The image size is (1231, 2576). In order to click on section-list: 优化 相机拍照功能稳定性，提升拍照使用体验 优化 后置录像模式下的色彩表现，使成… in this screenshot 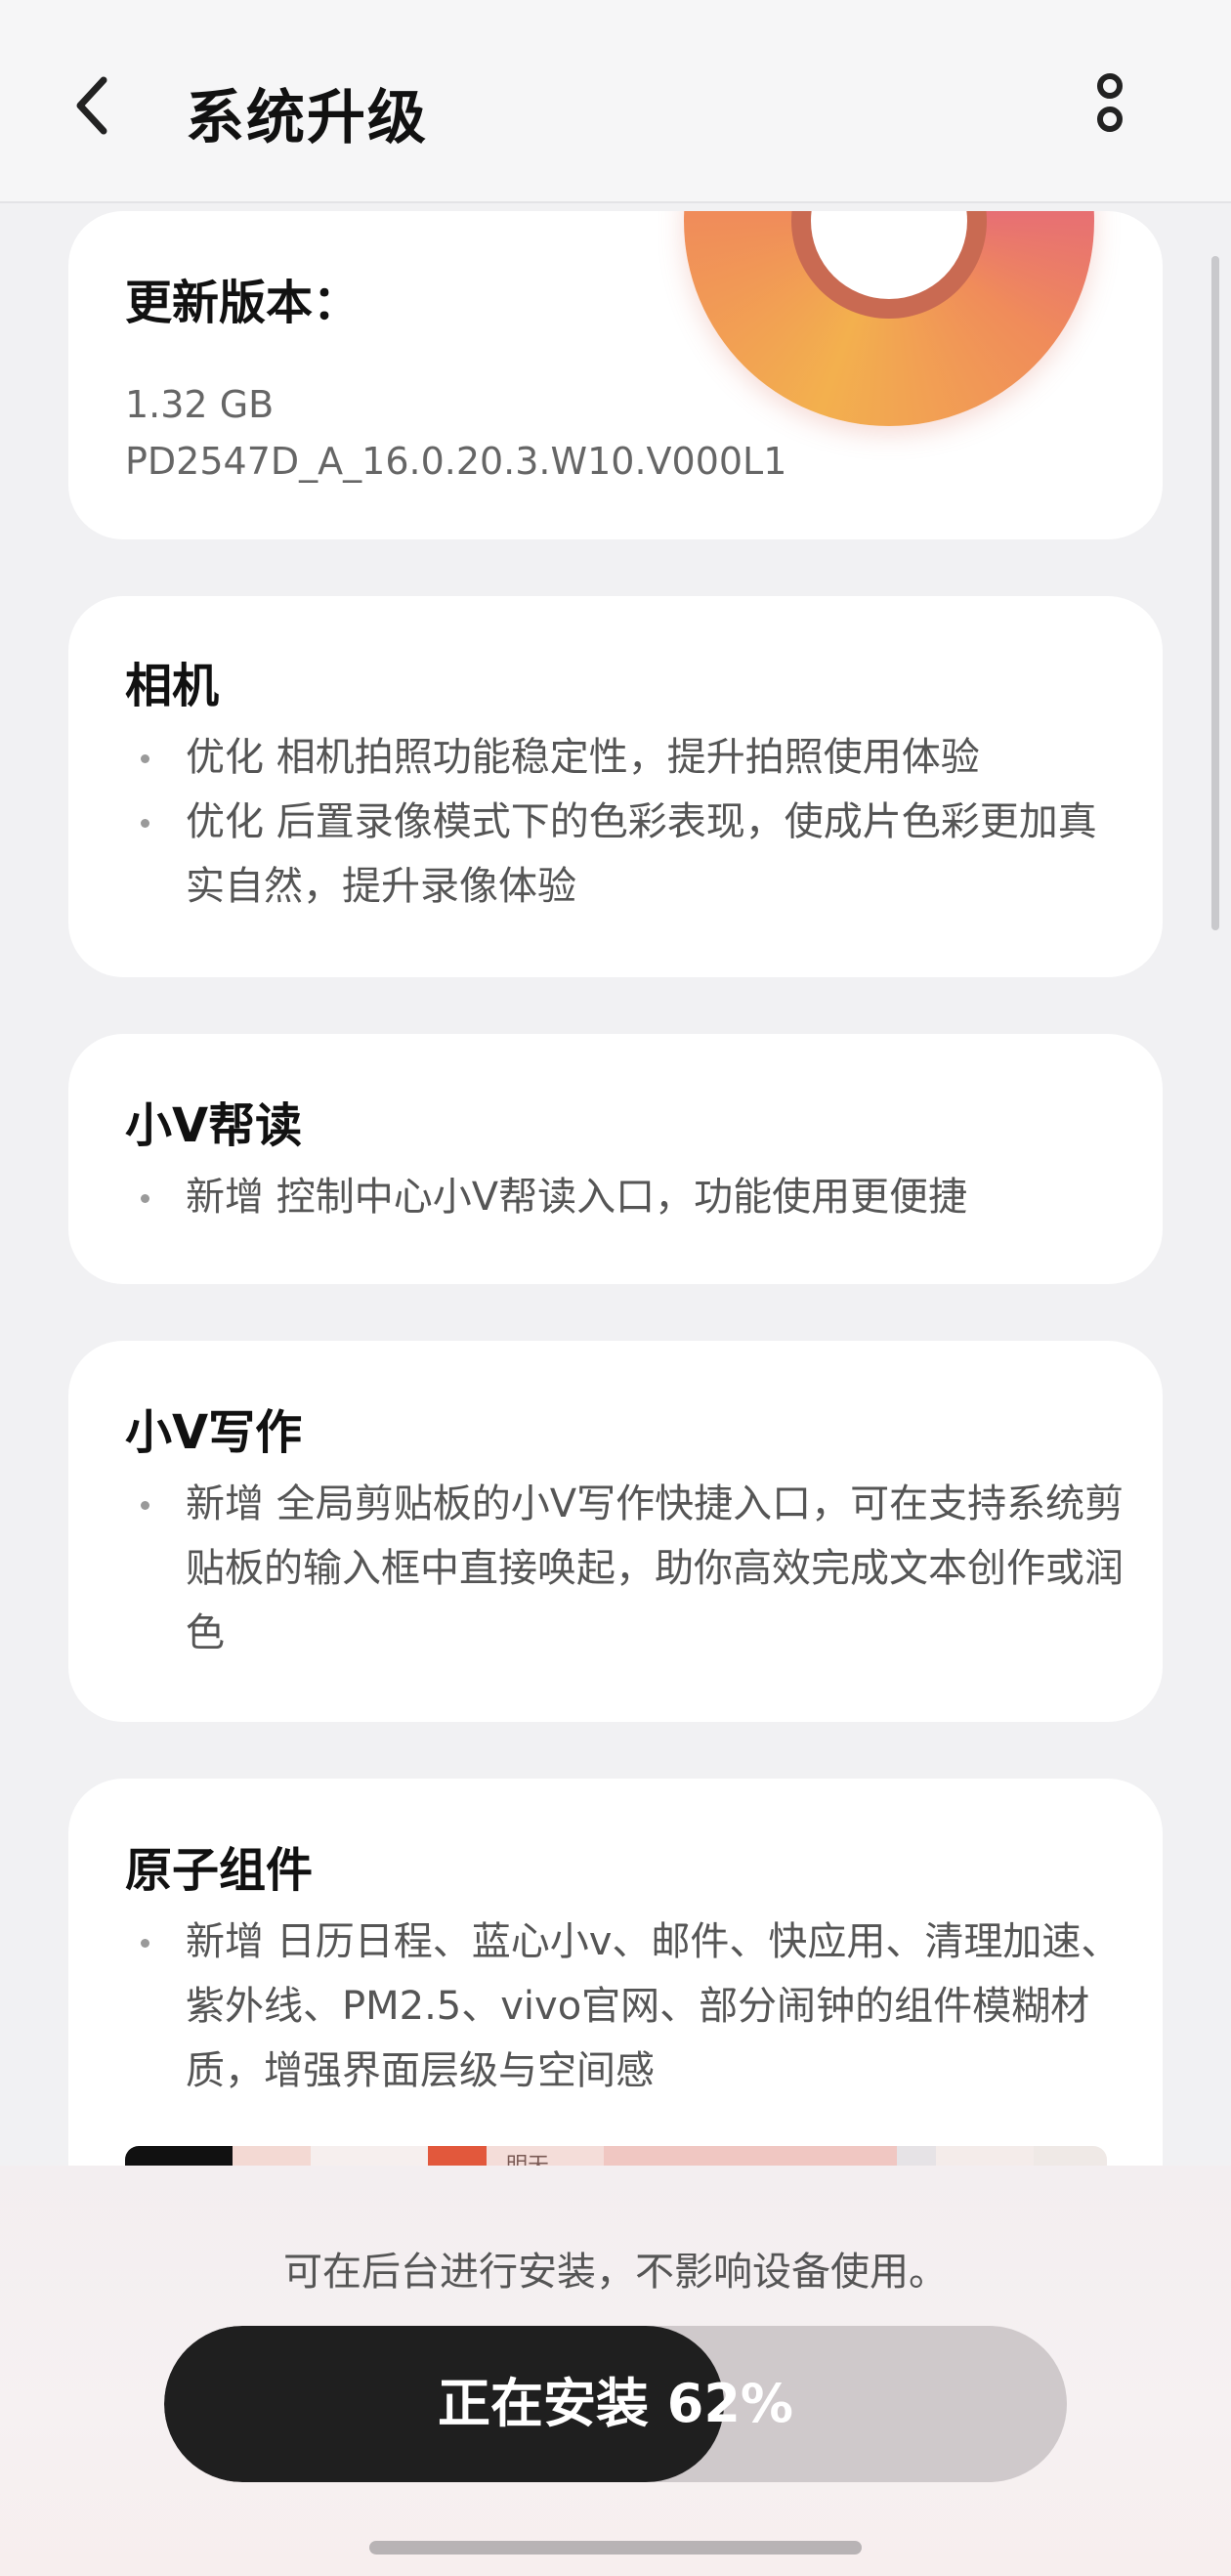, I will do `click(628, 822)`.